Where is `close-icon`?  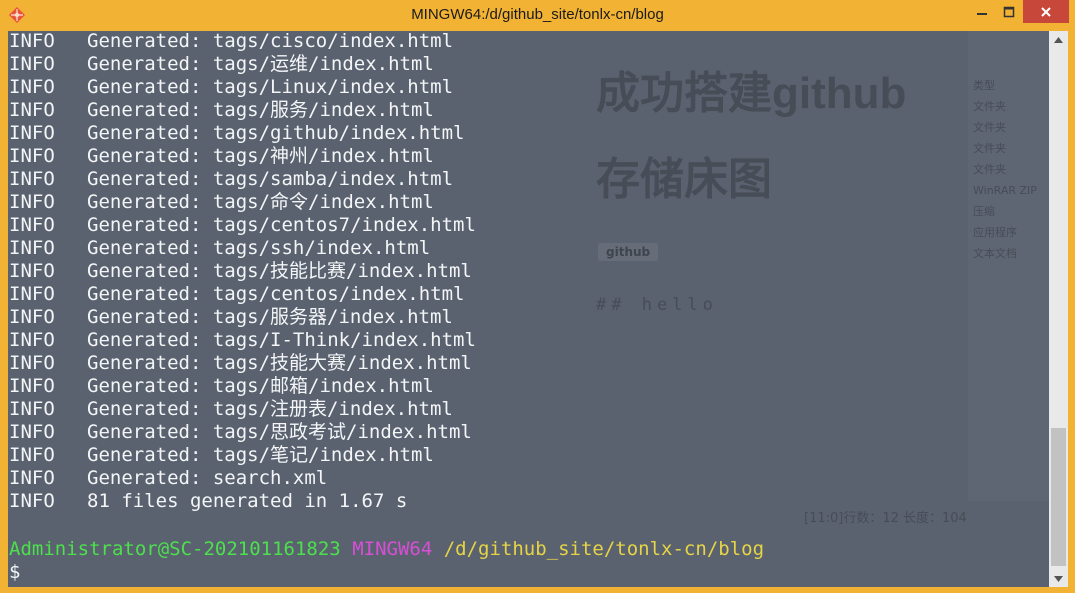
close-icon is located at coordinates (1046, 11).